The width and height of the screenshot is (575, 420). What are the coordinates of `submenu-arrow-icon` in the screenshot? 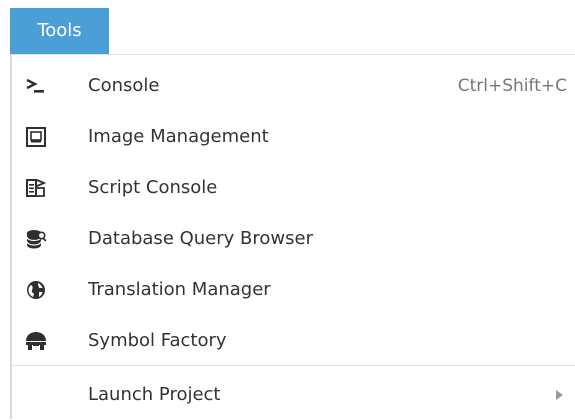 It's located at (559, 395).